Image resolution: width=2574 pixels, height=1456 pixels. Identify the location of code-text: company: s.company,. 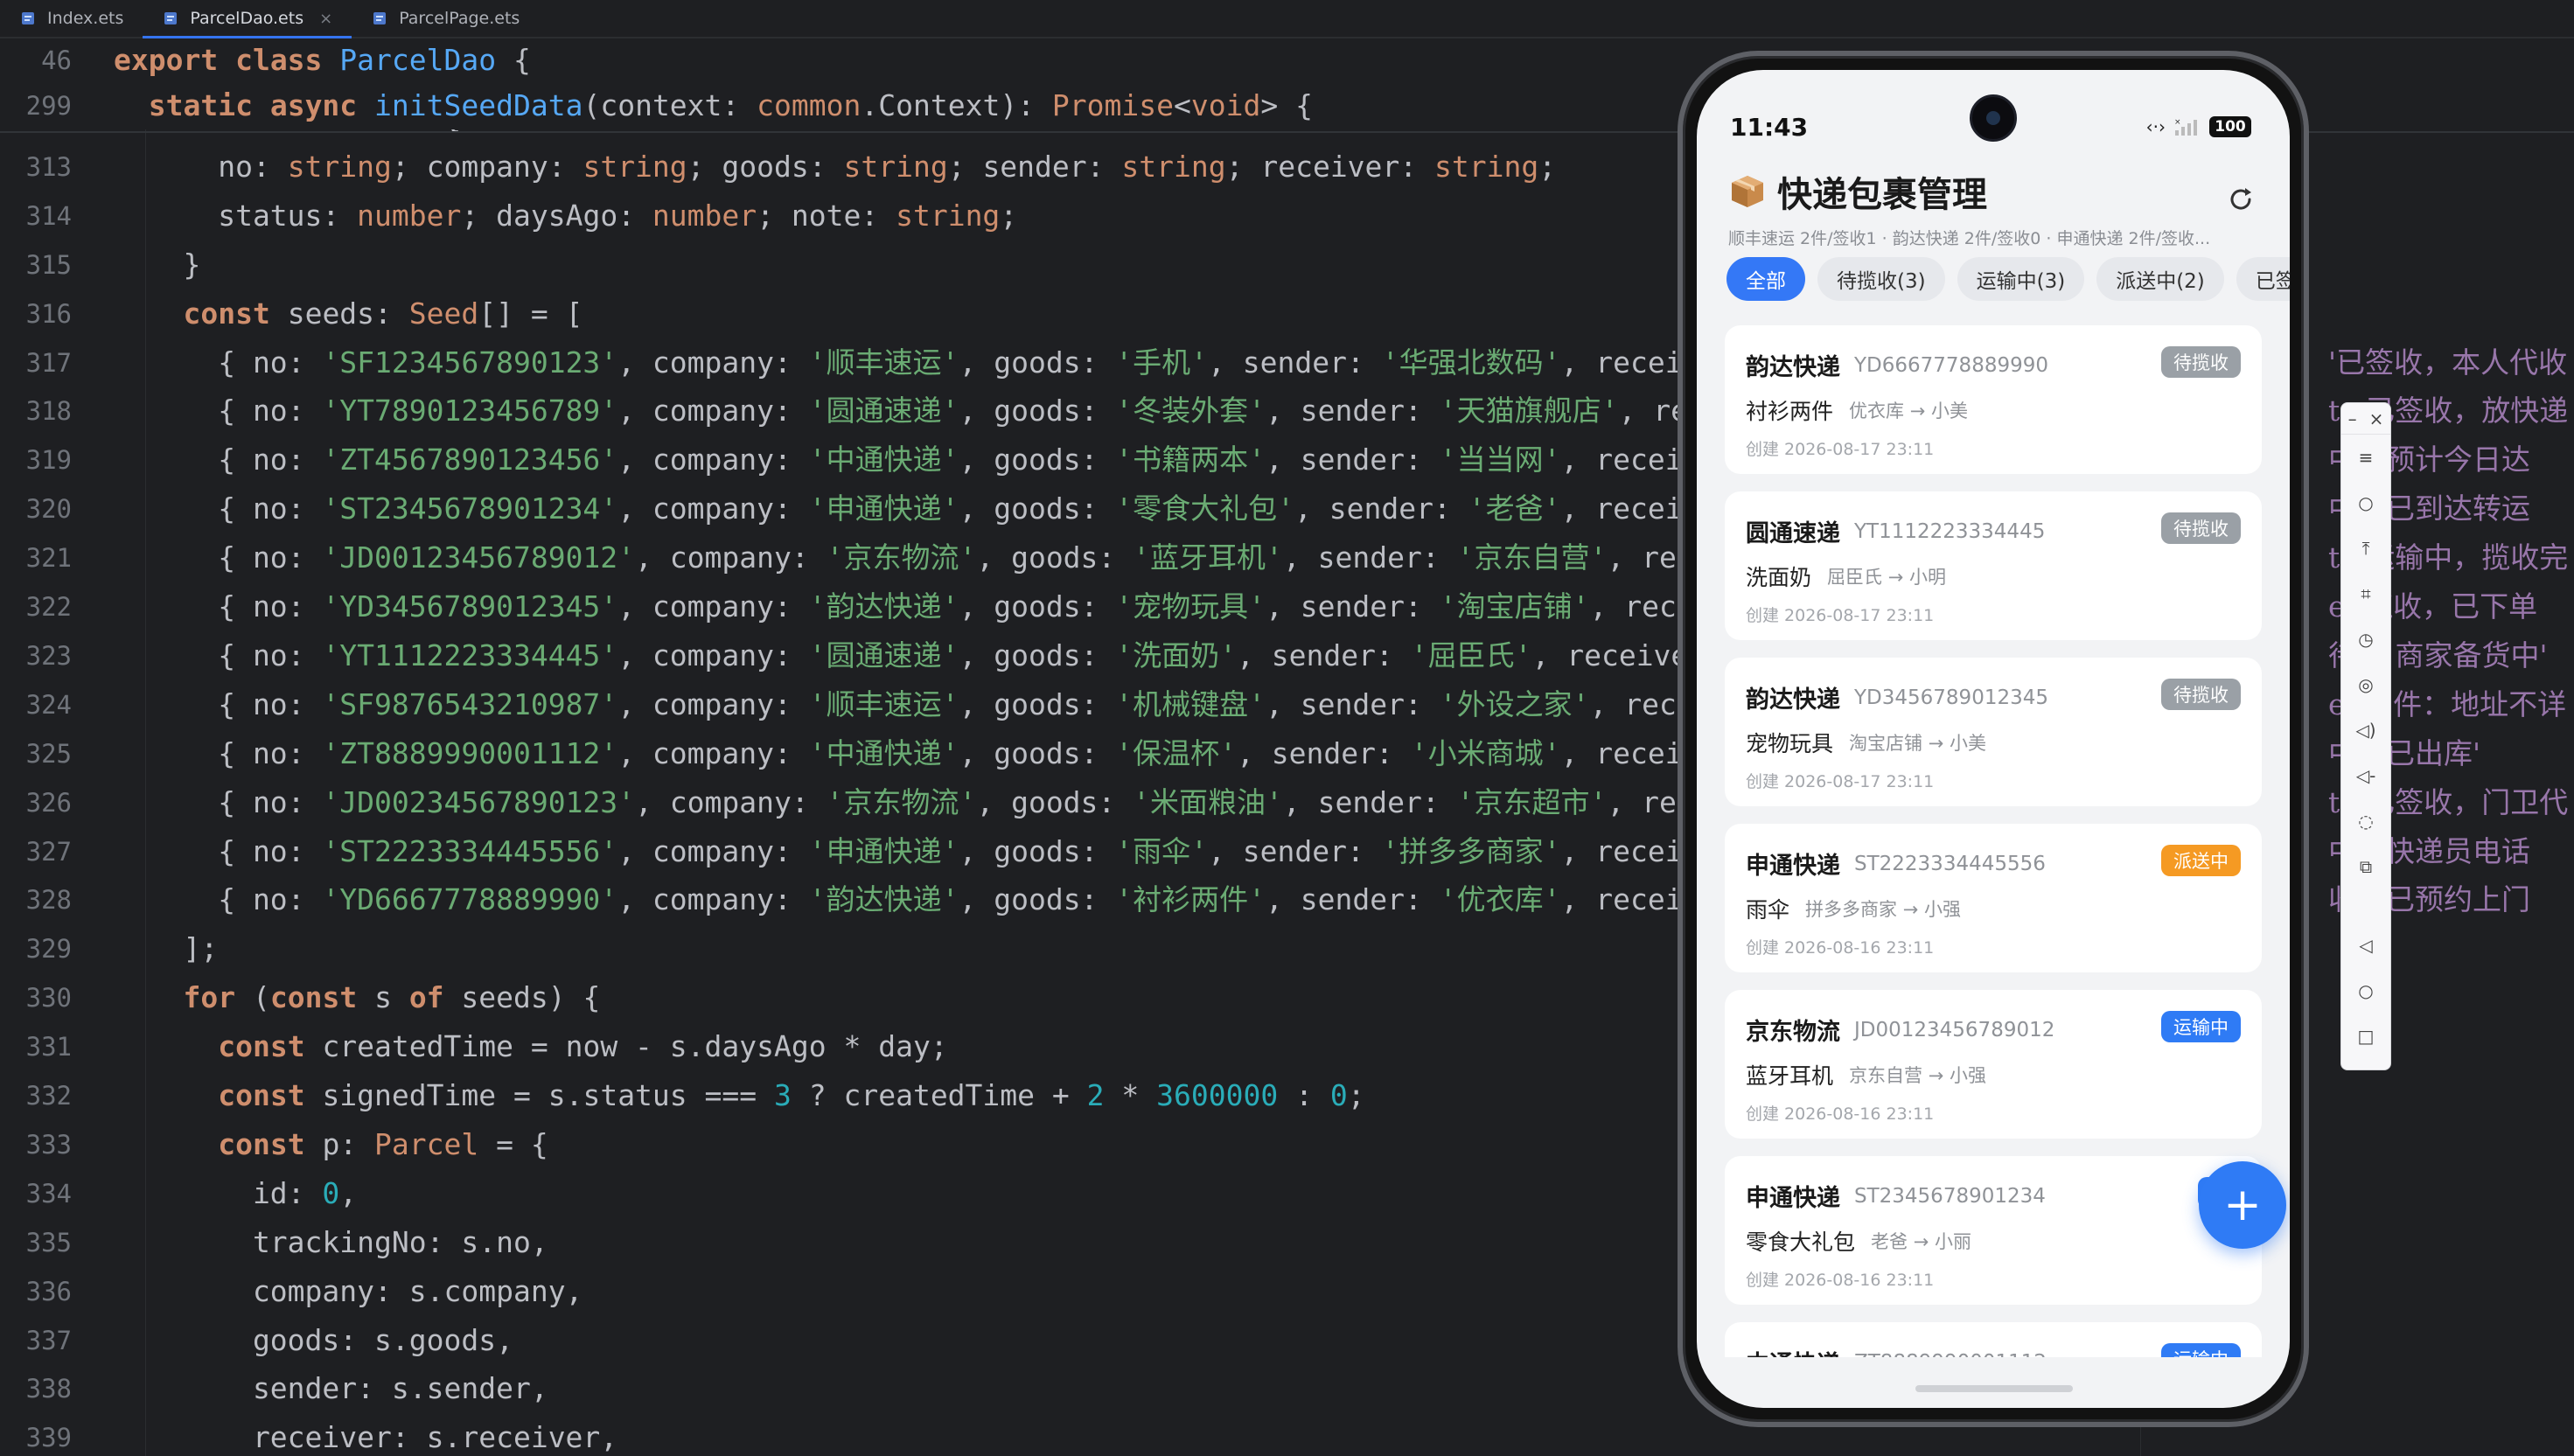
(348, 1291).